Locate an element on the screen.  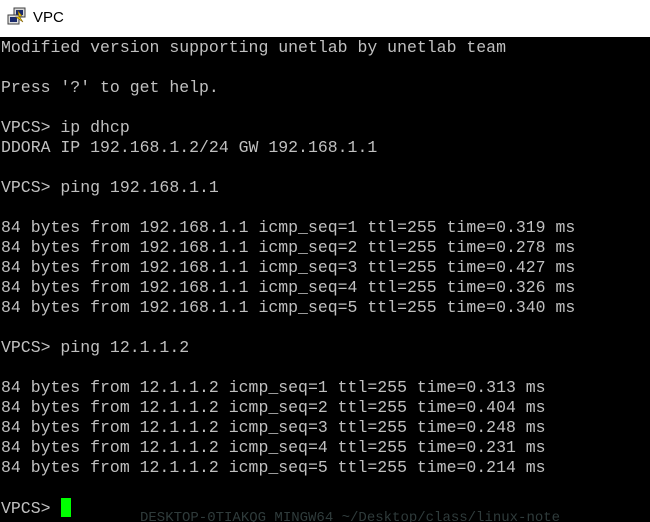
terminal-line-text: VPCS> is located at coordinates (31, 508).